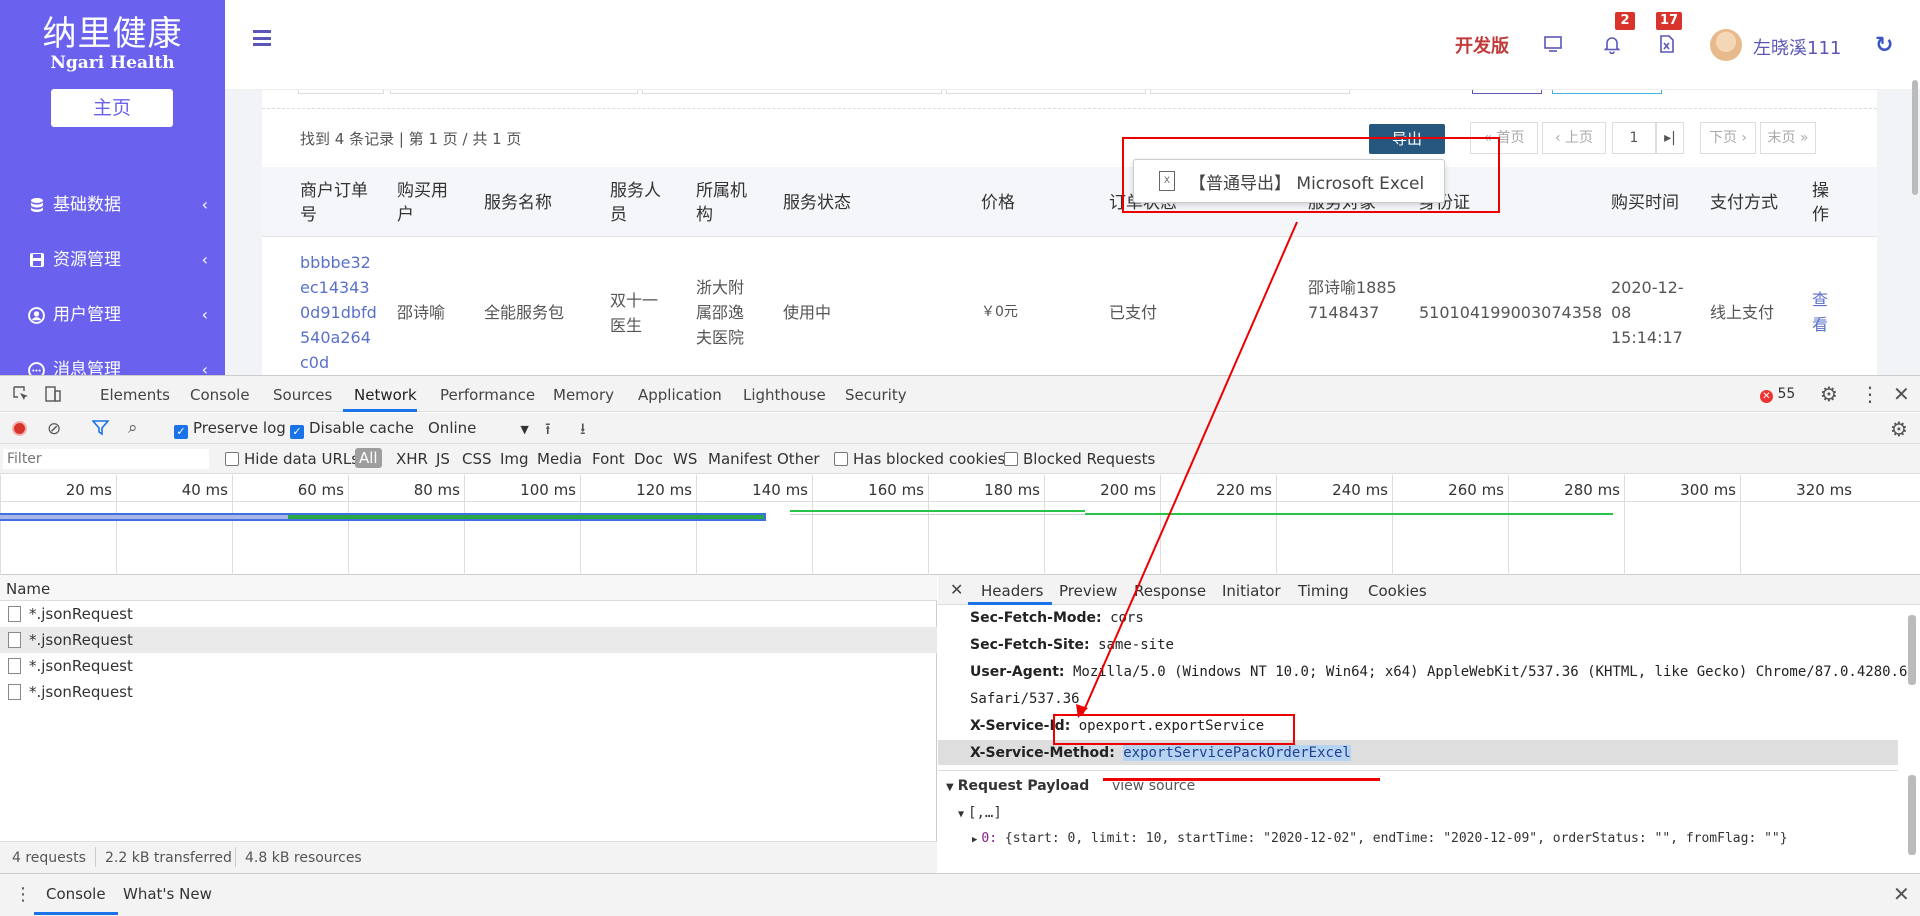 This screenshot has height=916, width=1920. What do you see at coordinates (36, 368) in the screenshot?
I see `message-icon` at bounding box center [36, 368].